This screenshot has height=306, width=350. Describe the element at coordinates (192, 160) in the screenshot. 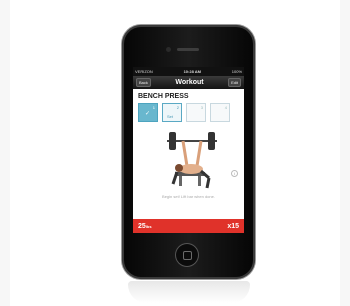

I see `bench-press-illustration` at that location.